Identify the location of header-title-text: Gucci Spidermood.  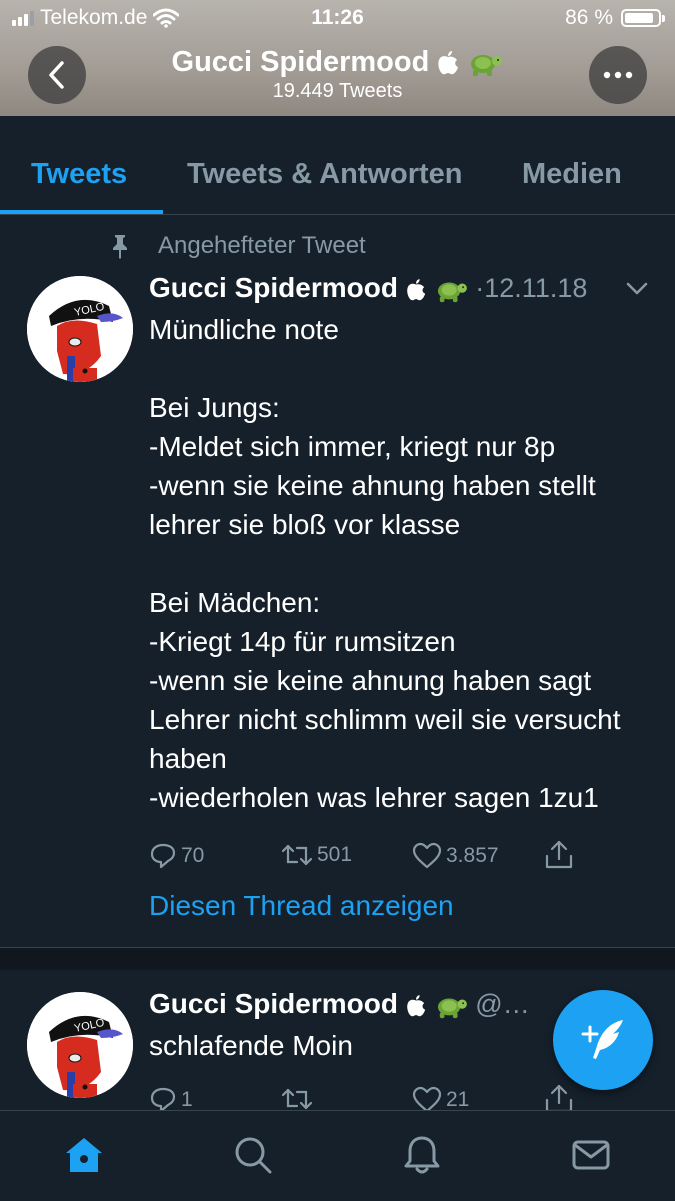
(300, 62).